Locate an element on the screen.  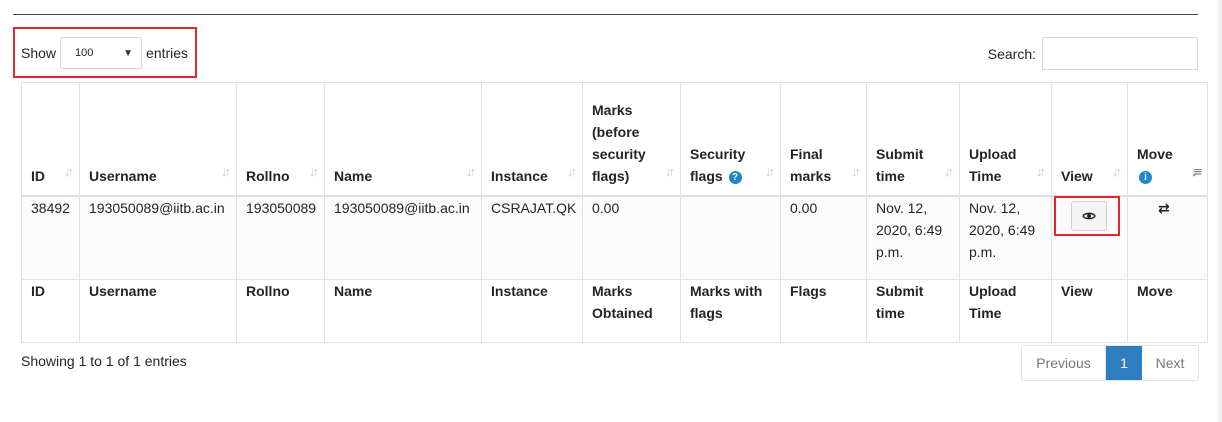
pagination: Previous 1 Next is located at coordinates (1110, 363).